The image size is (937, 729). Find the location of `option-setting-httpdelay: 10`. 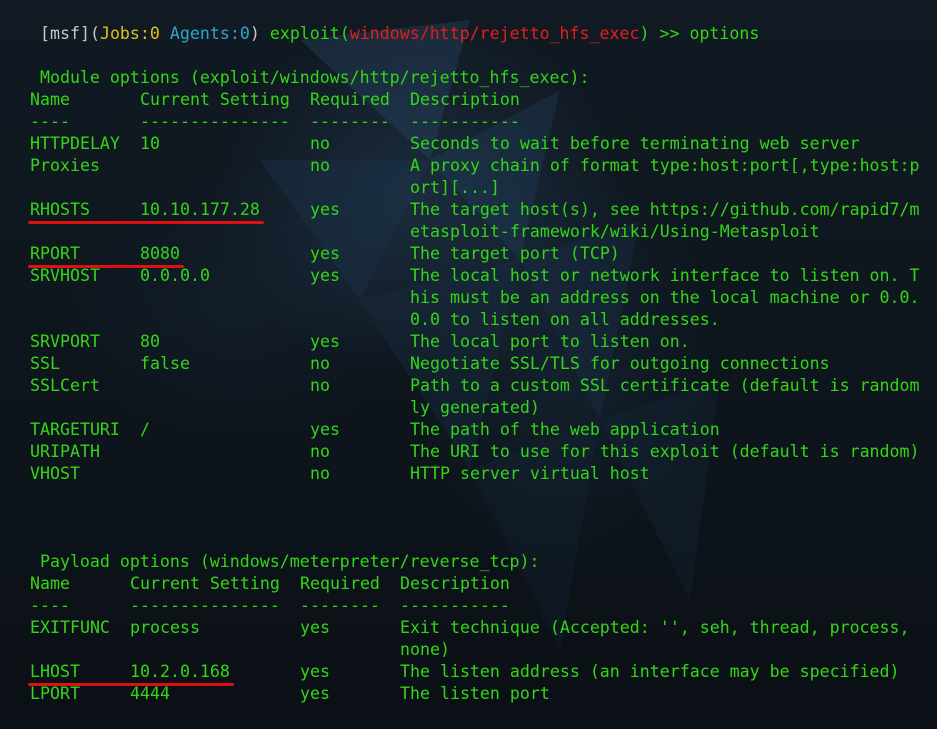

option-setting-httpdelay: 10 is located at coordinates (150, 143).